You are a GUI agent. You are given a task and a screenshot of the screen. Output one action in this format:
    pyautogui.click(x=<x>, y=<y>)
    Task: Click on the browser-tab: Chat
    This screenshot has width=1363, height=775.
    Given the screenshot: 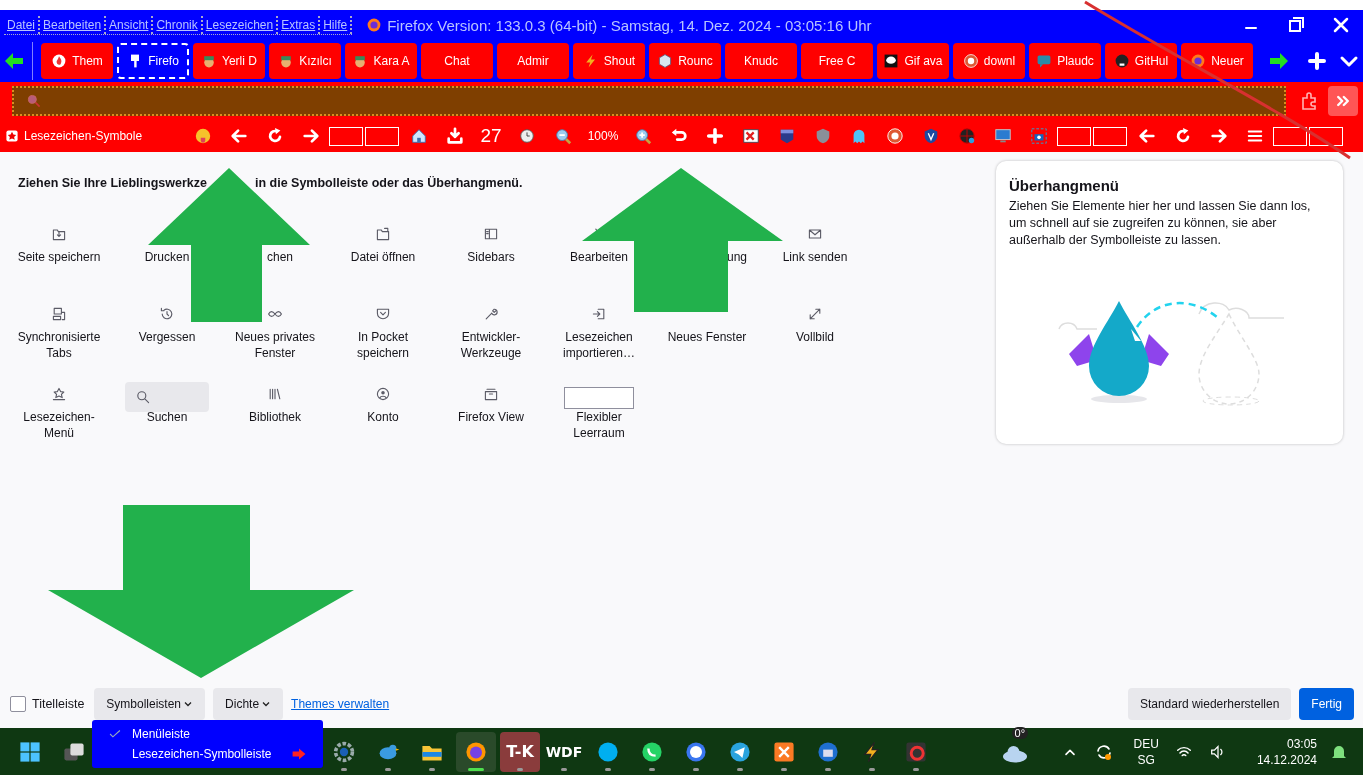 What is the action you would take?
    pyautogui.click(x=457, y=61)
    